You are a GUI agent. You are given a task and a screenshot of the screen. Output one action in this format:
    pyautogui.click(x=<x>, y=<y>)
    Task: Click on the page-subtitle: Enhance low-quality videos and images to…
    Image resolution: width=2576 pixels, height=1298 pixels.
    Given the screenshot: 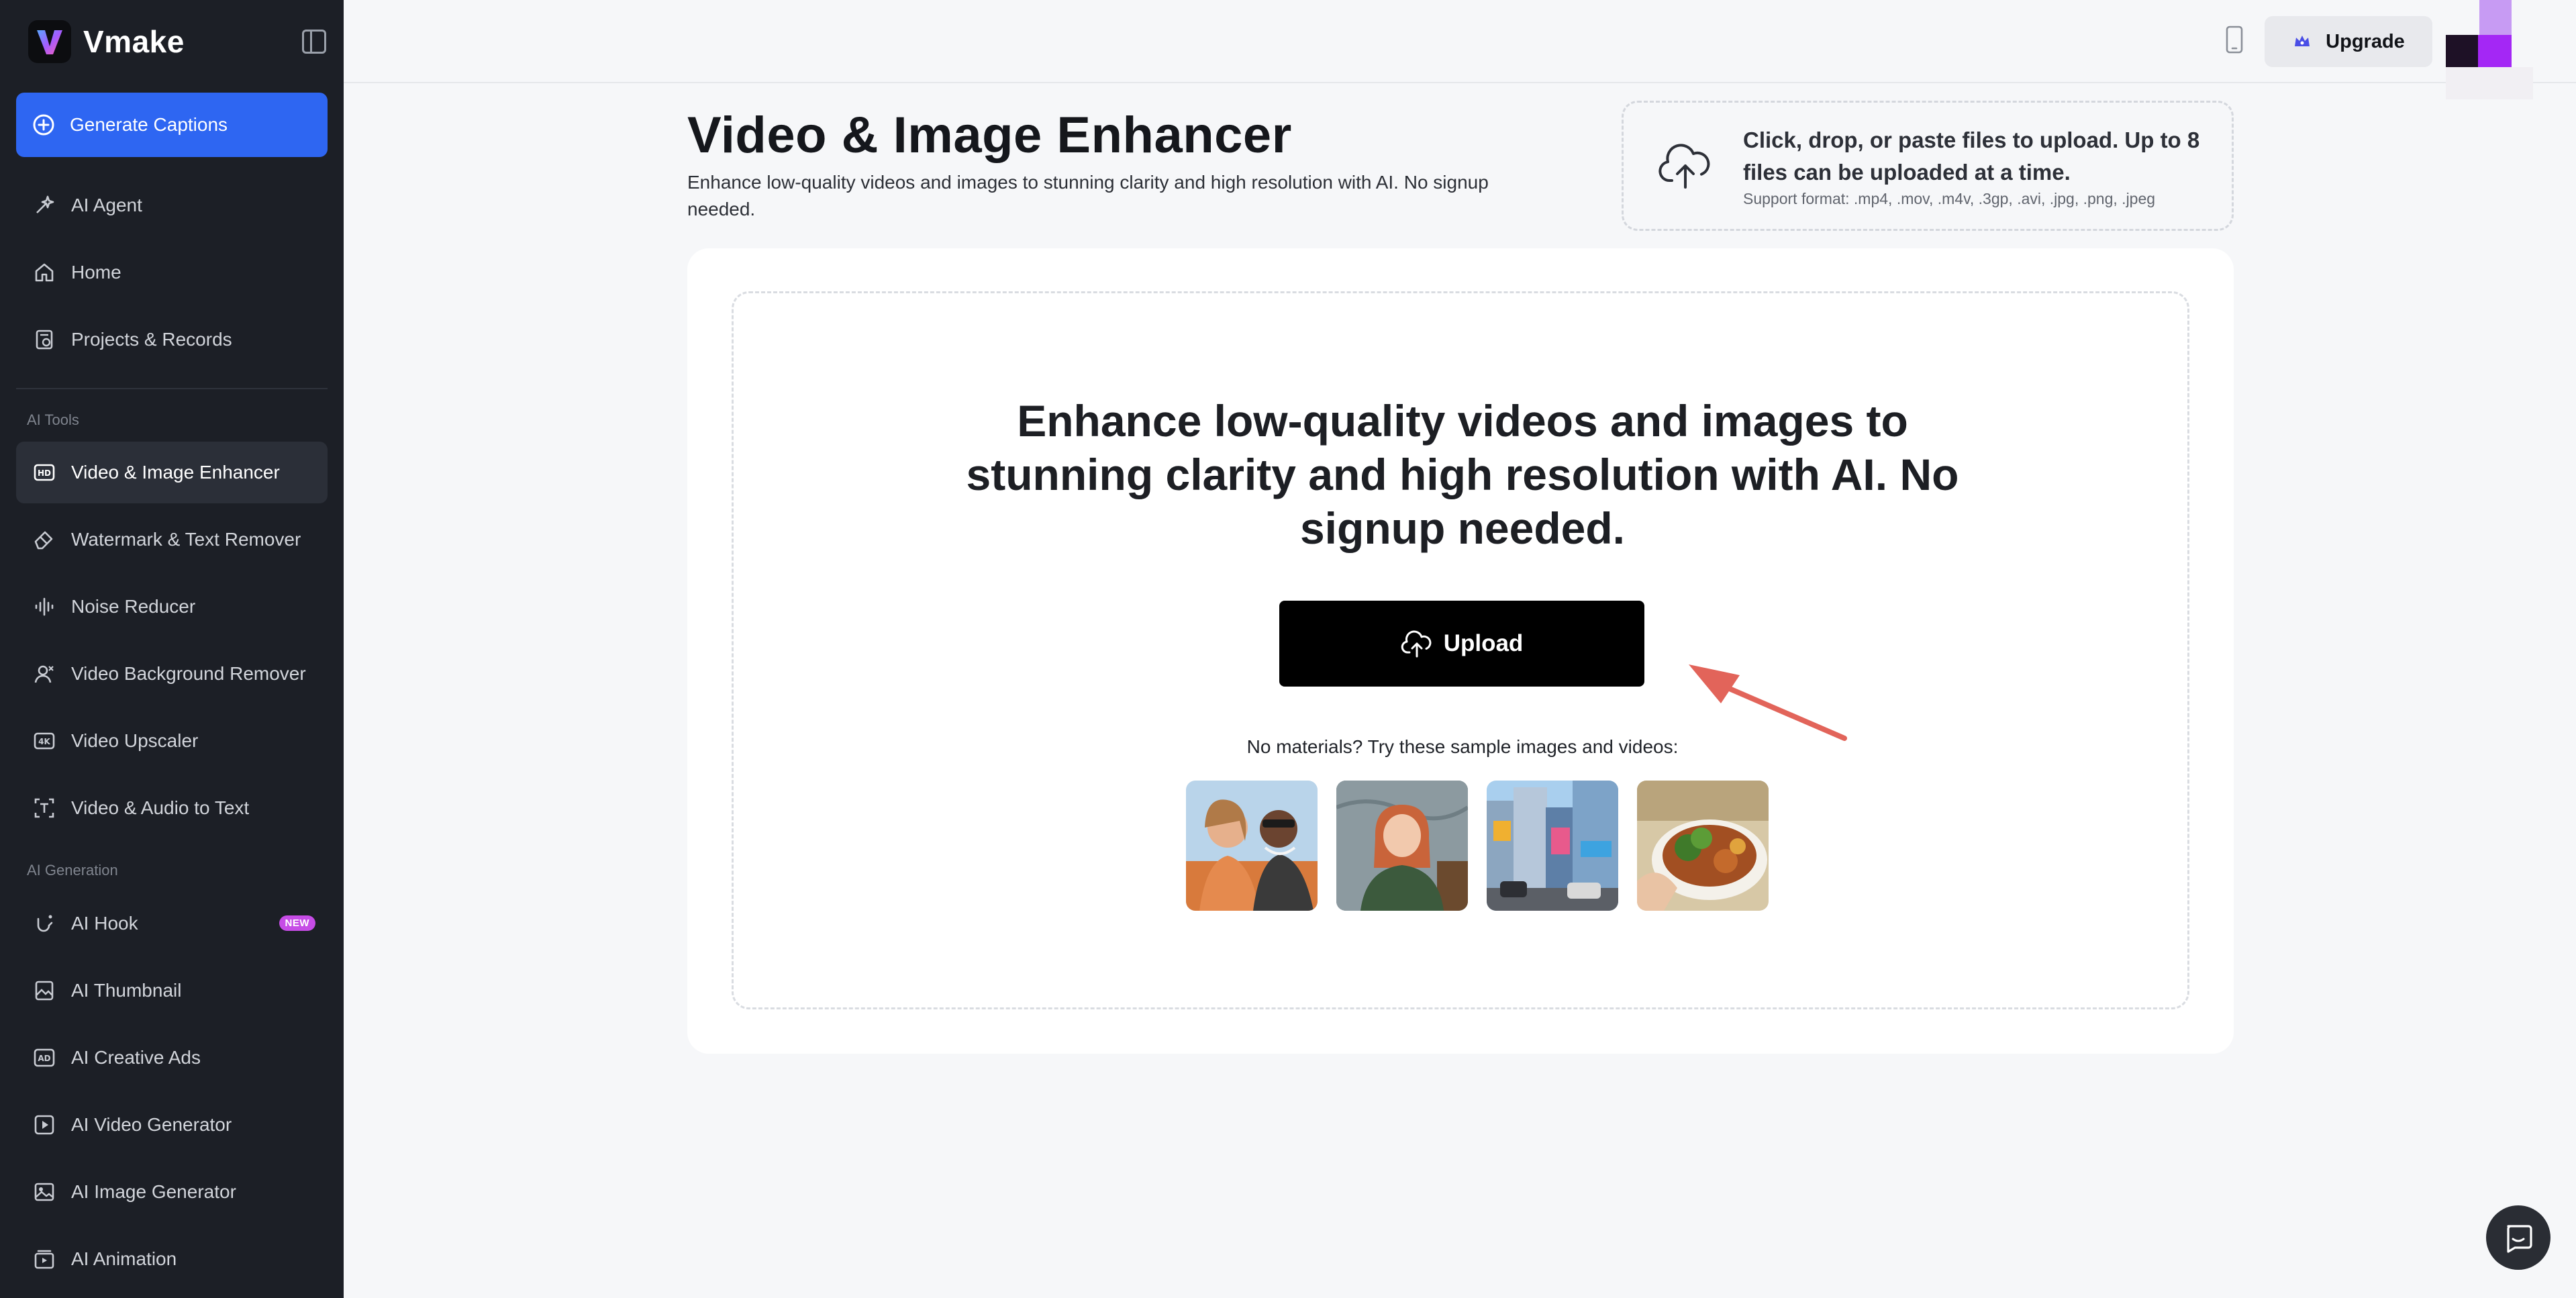 What is the action you would take?
    pyautogui.click(x=1088, y=195)
    